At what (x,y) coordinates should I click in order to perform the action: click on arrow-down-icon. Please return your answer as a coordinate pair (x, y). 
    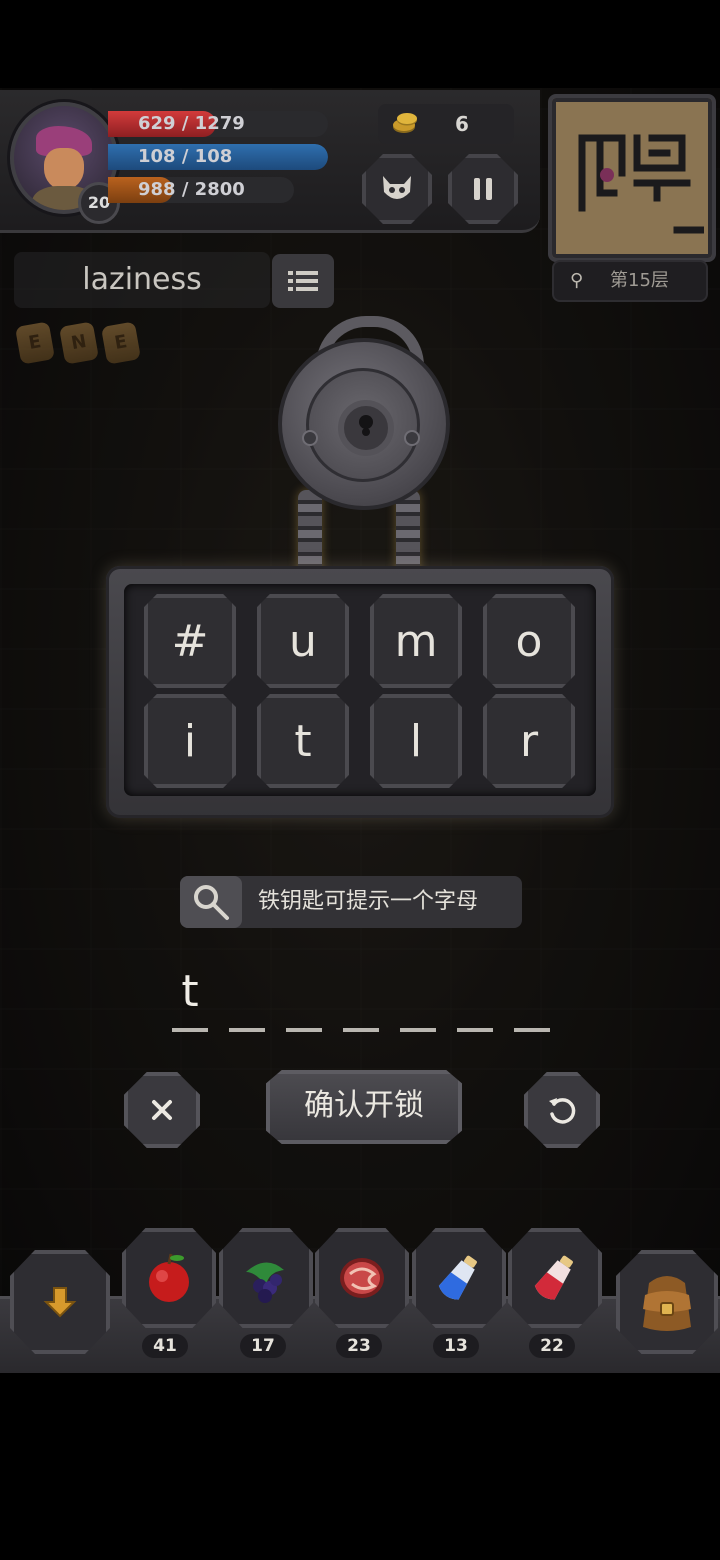
    Looking at the image, I should click on (60, 1302).